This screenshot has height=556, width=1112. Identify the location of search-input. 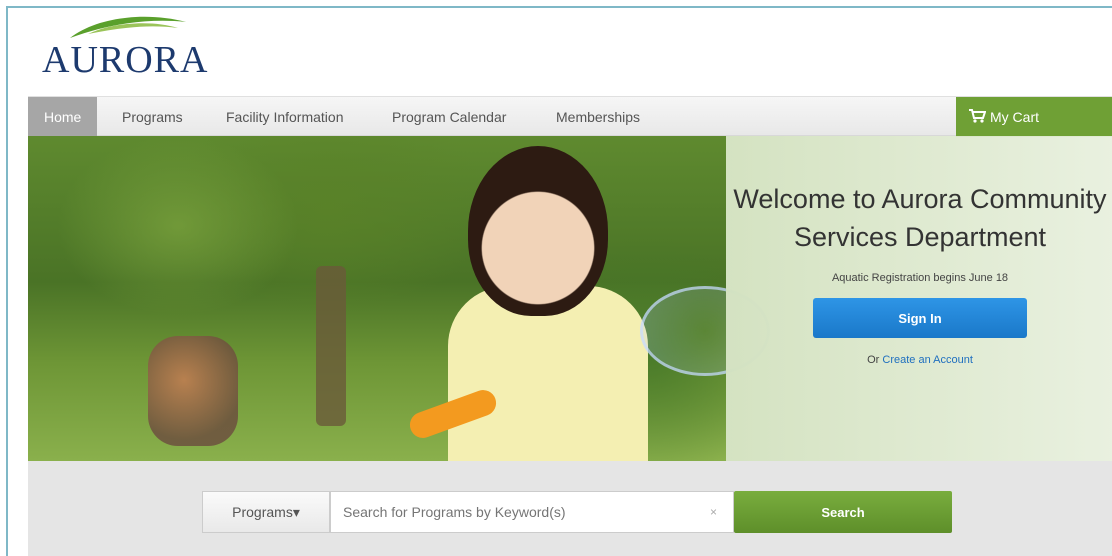
(532, 512).